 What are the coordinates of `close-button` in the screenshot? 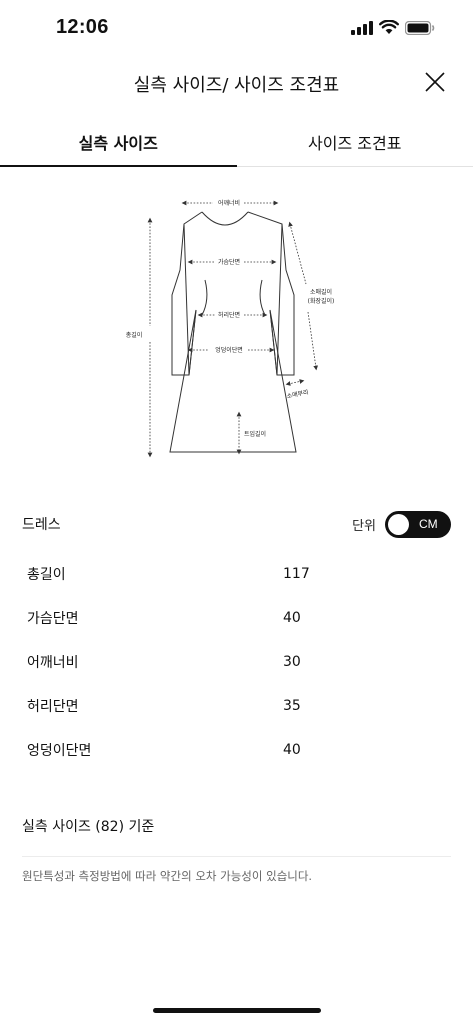 It's located at (435, 82).